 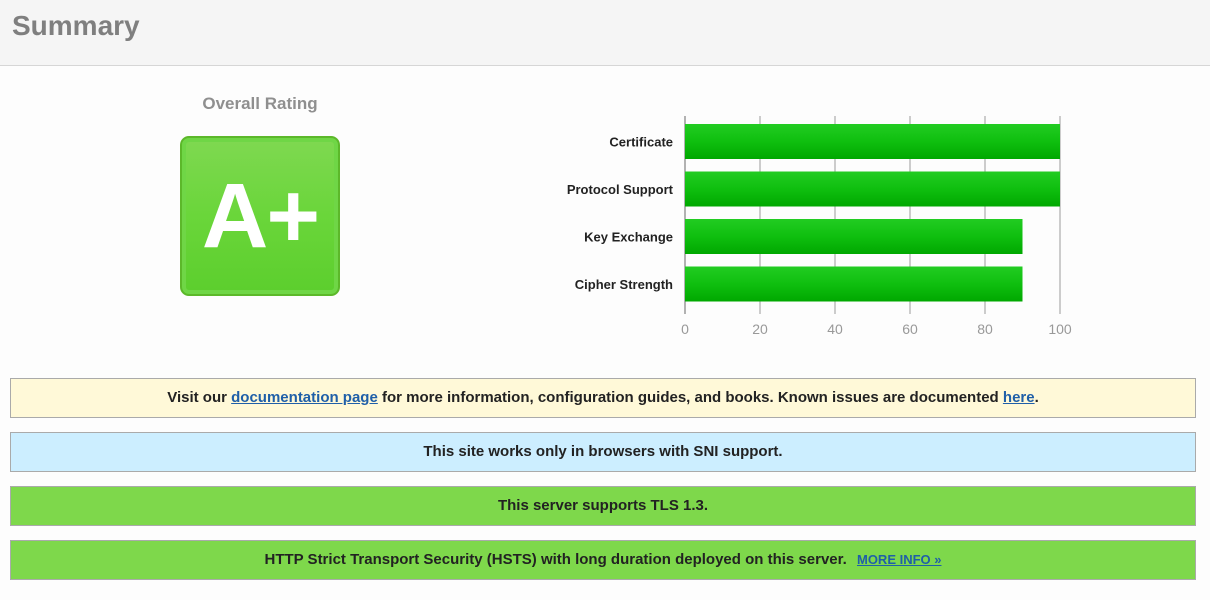 I want to click on bar-label: Cipher Strength, so click(x=624, y=284).